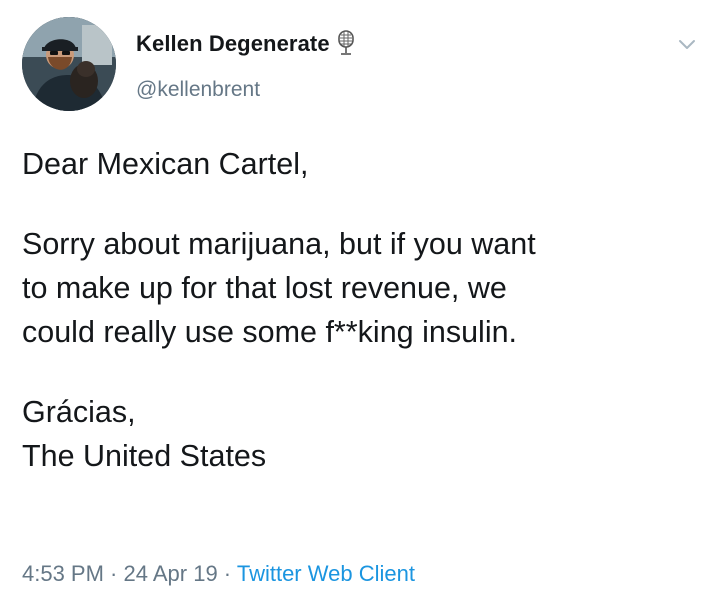 The width and height of the screenshot is (720, 614). Describe the element at coordinates (233, 44) in the screenshot. I see `display-name: Kellen Degenerate` at that location.